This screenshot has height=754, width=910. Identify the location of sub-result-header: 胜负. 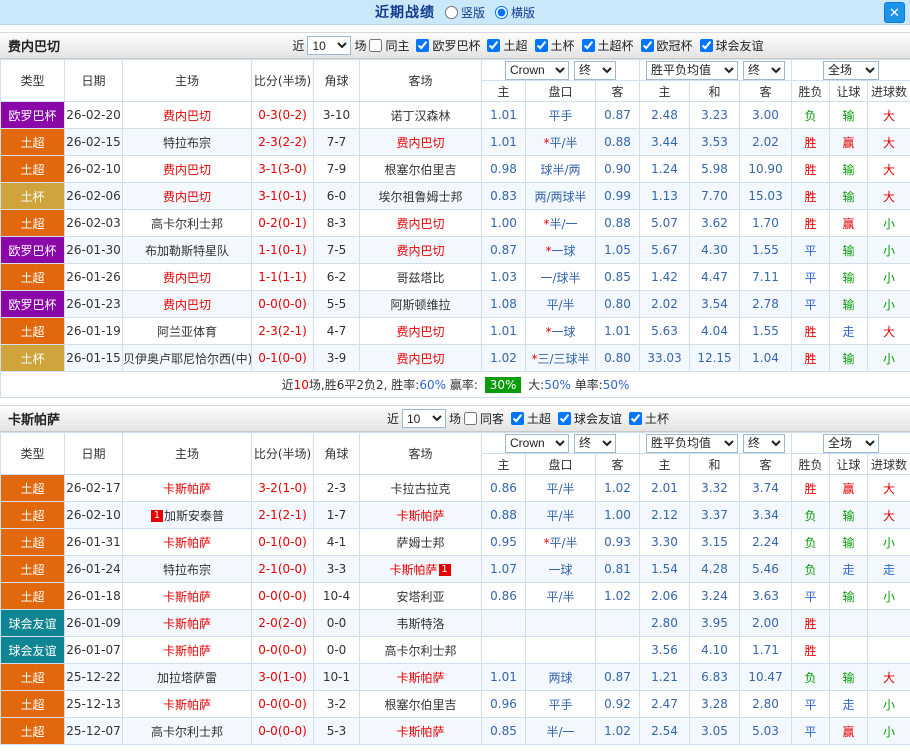
(811, 464).